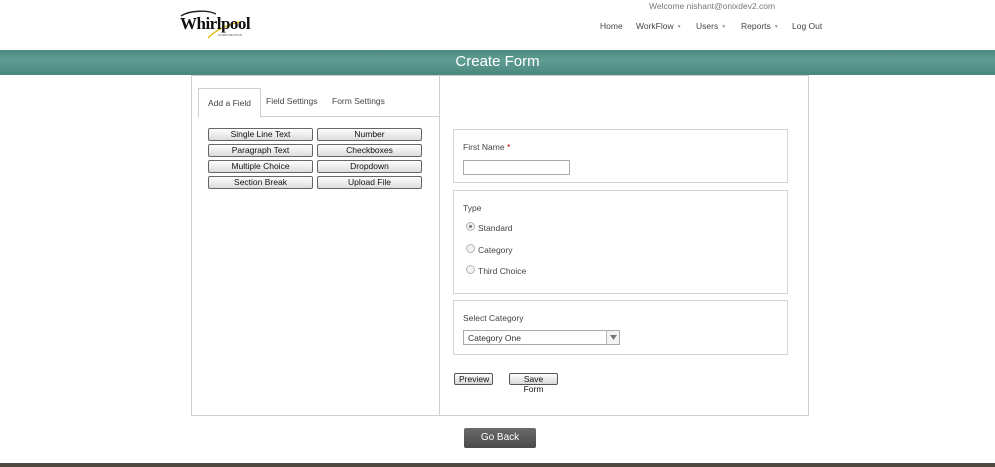 This screenshot has width=995, height=467. Describe the element at coordinates (260, 134) in the screenshot. I see `add-single-line-text-button: Single Line Text` at that location.